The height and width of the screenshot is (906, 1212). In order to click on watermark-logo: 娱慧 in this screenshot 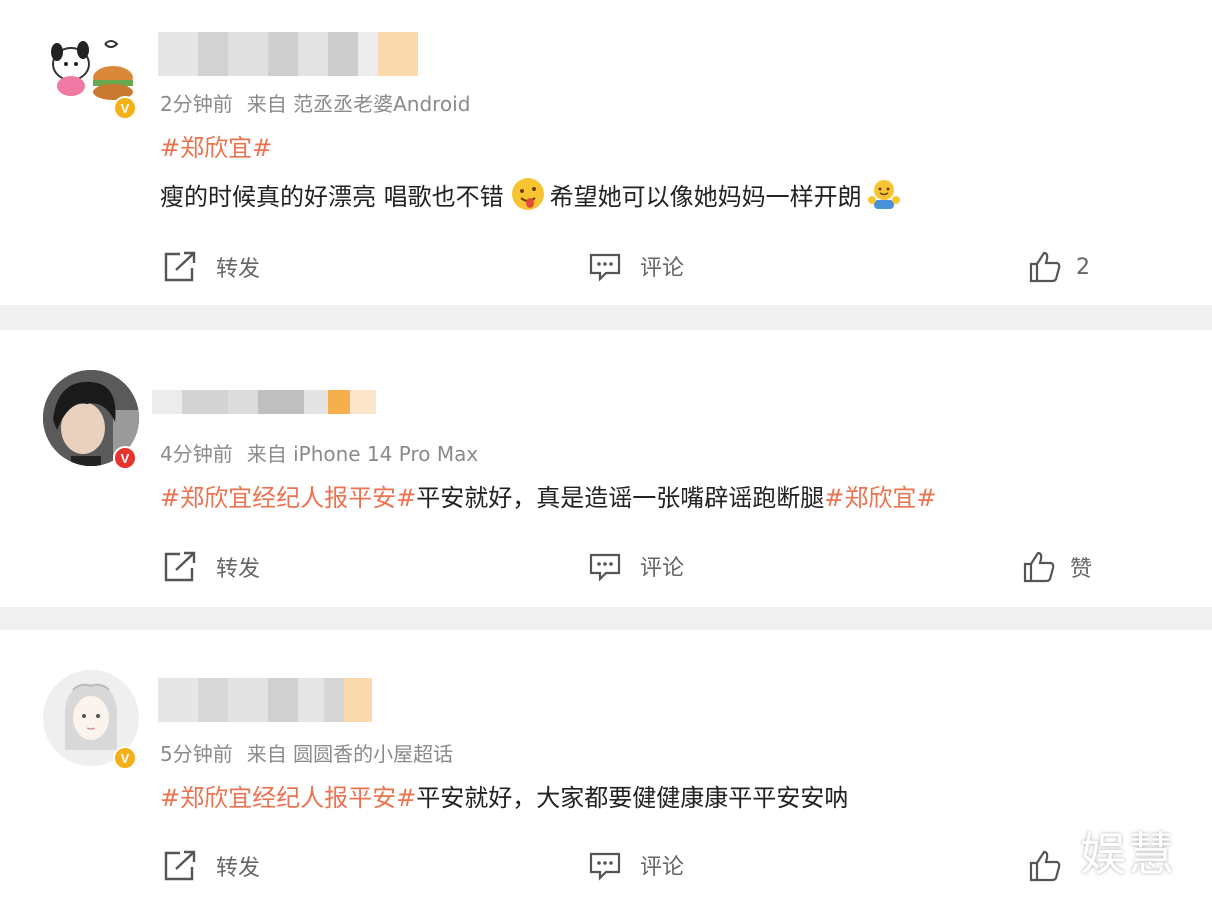, I will do `click(1128, 854)`.